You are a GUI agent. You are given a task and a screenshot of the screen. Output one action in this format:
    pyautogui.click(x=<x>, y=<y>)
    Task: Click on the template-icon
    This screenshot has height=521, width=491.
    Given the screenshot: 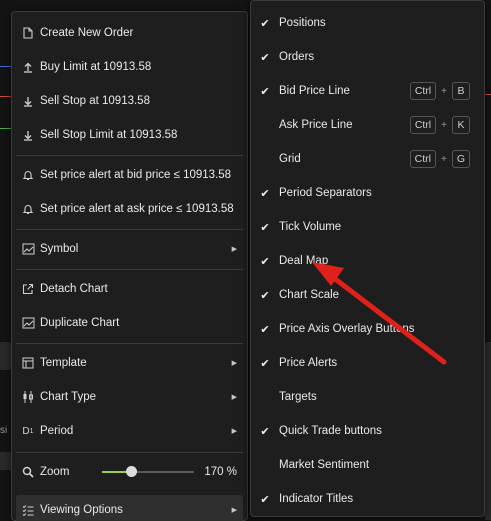 What is the action you would take?
    pyautogui.click(x=28, y=363)
    